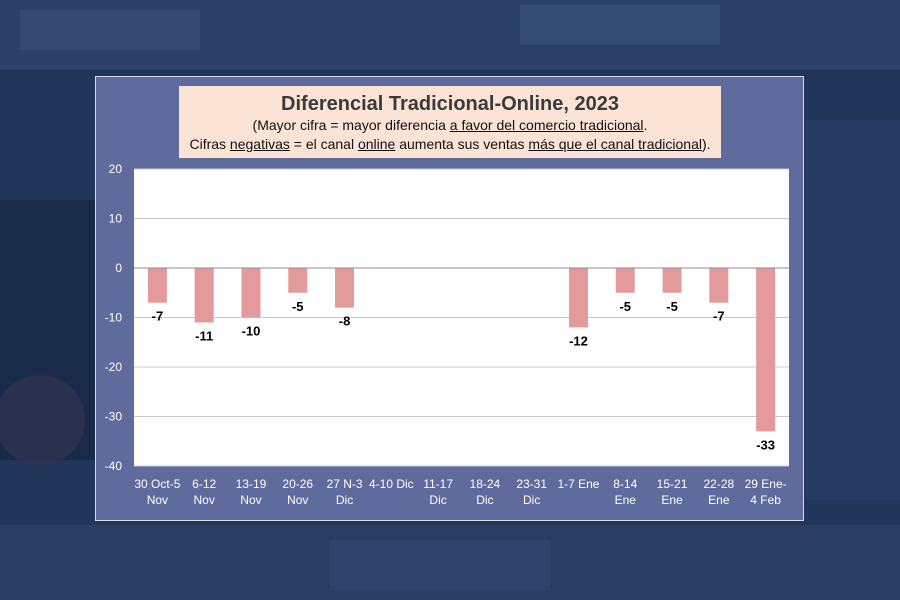  I want to click on y-tick-label: -40, so click(114, 466).